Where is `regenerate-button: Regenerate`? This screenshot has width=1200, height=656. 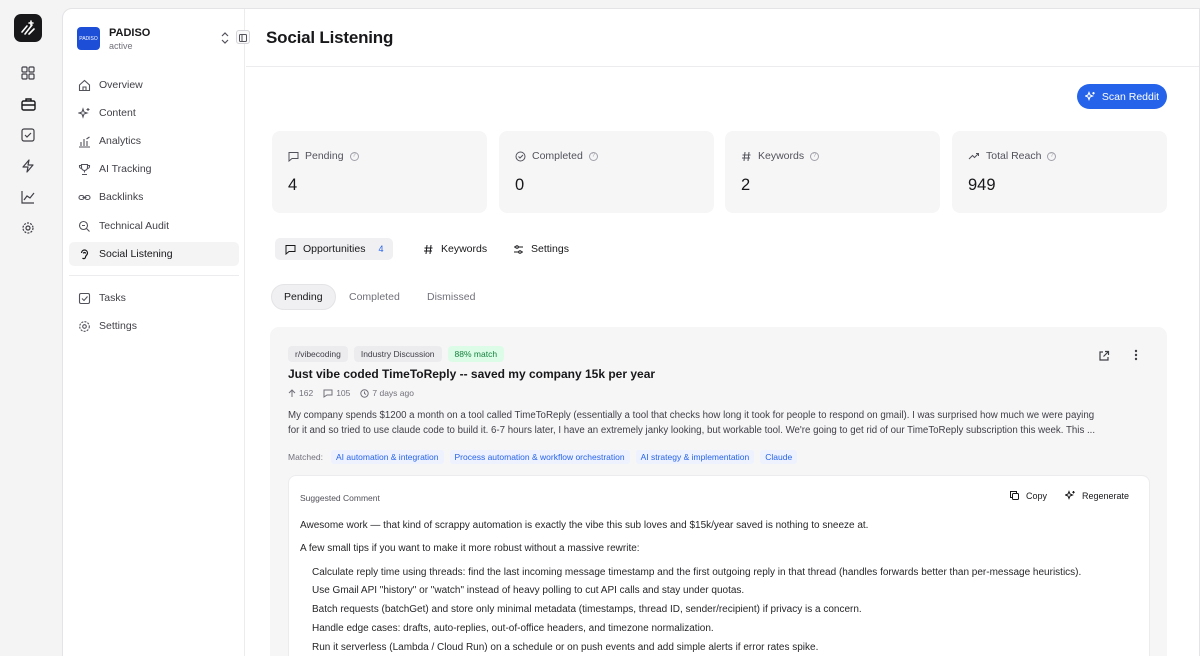
regenerate-button: Regenerate is located at coordinates (1097, 495).